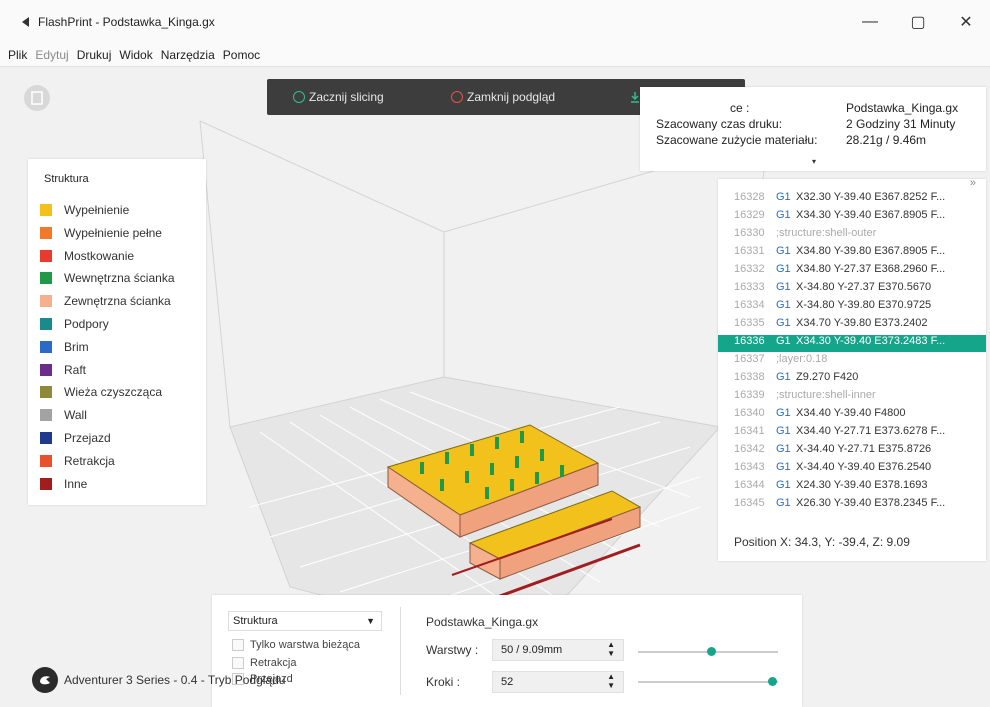 The width and height of the screenshot is (990, 707). What do you see at coordinates (852, 397) in the screenshot?
I see `gcode-line: 16339 ;structure:shell-inner` at bounding box center [852, 397].